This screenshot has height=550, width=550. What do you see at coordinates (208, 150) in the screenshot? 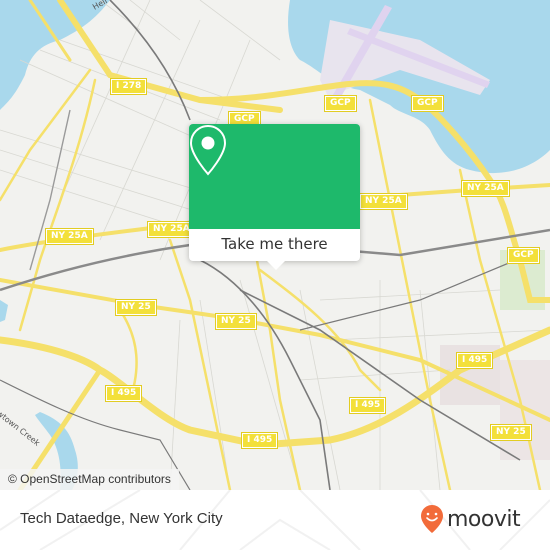
I see `location-pin-icon` at bounding box center [208, 150].